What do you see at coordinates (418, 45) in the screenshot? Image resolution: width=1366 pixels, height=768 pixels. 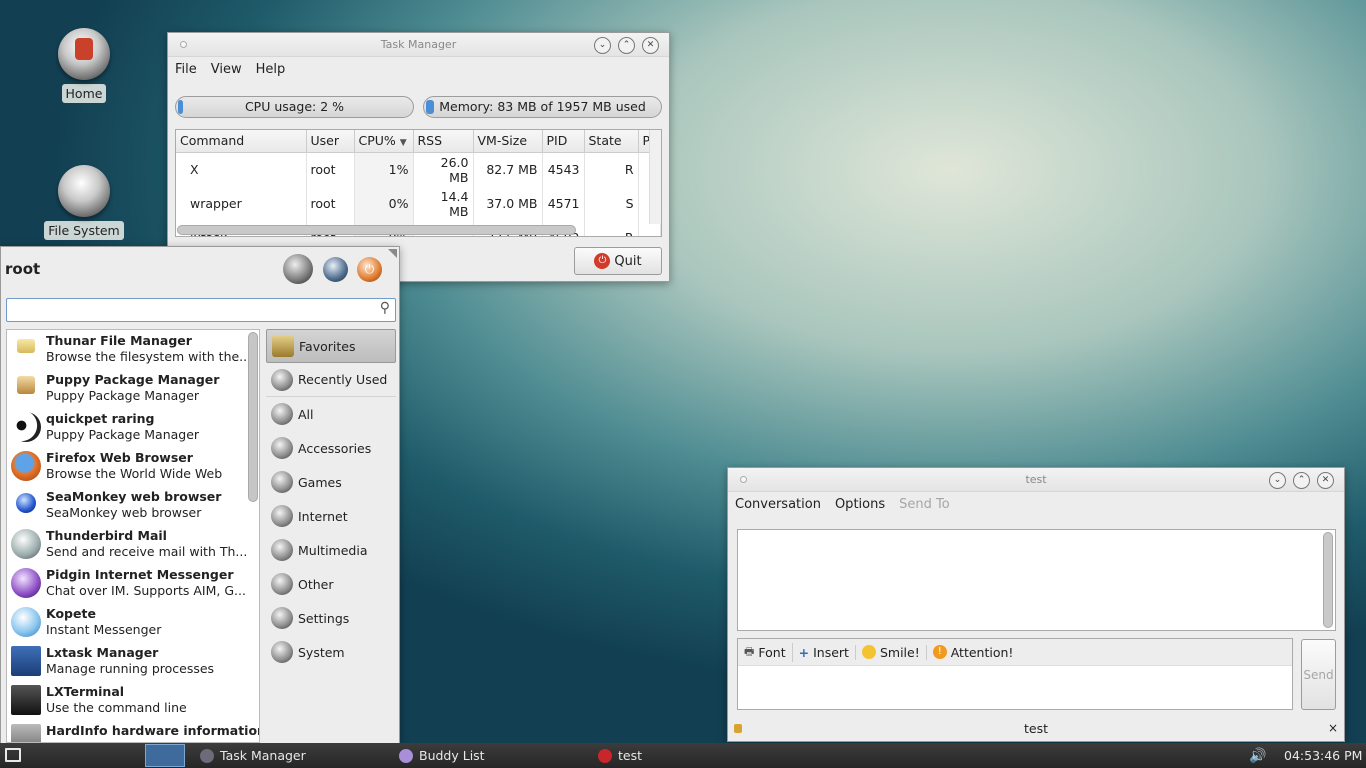 I see `title-bar: Task Manager ⌄ ⌃ ✕` at bounding box center [418, 45].